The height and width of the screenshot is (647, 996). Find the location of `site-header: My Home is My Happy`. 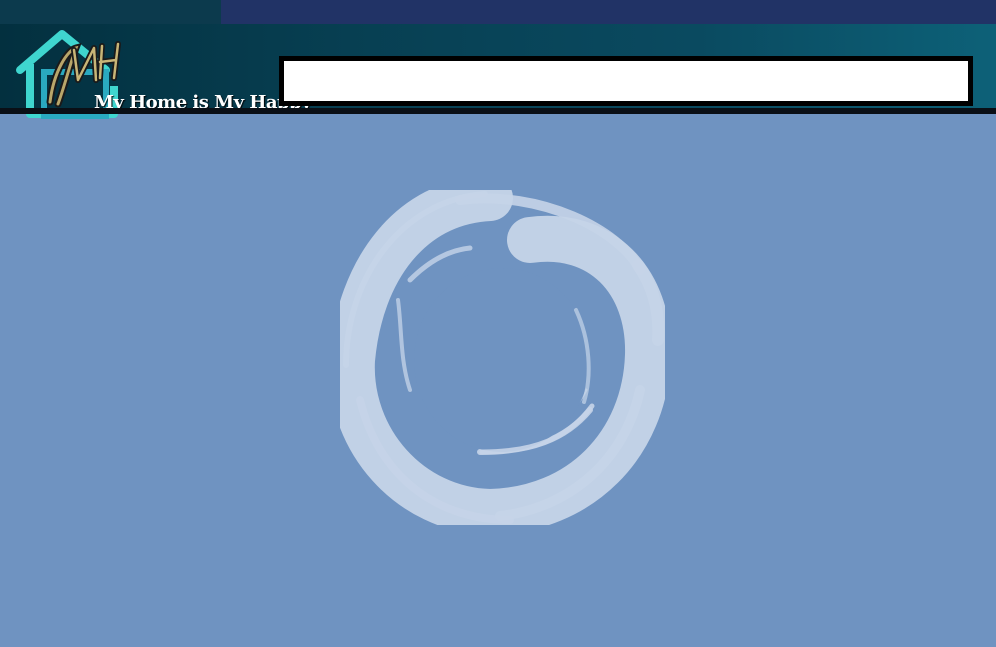

site-header: My Home is My Happy is located at coordinates (498, 71).